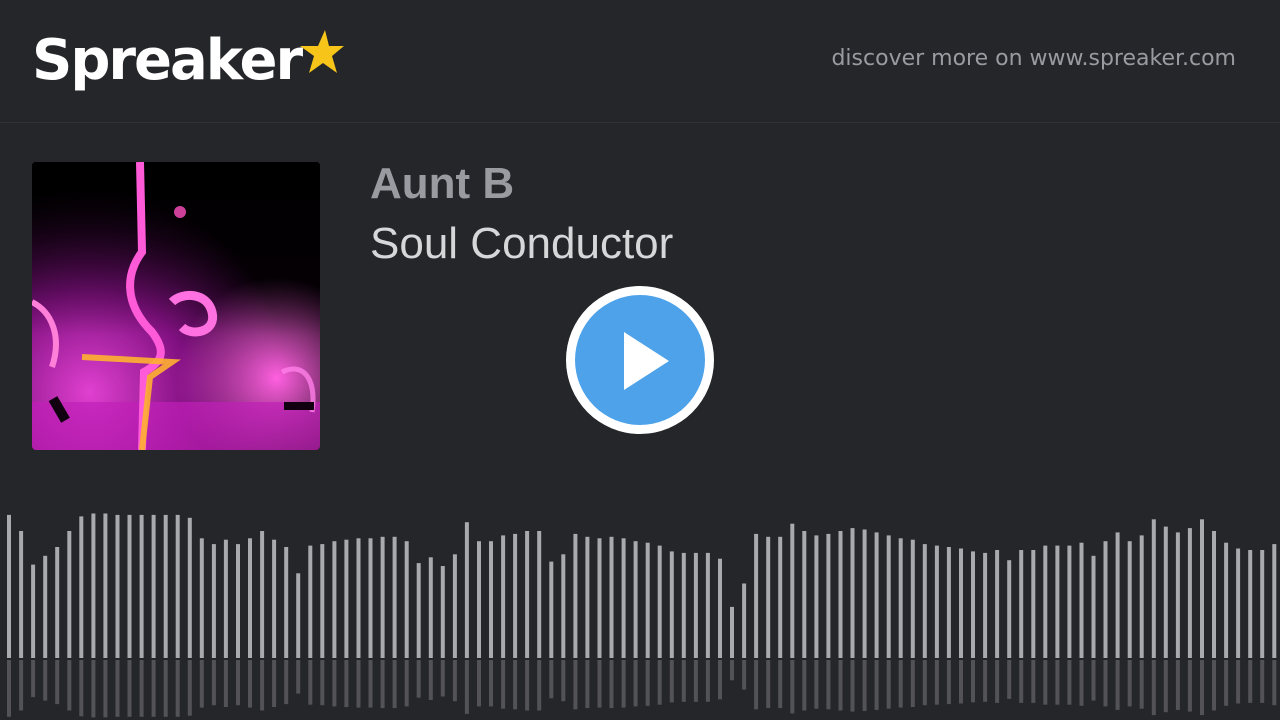 The width and height of the screenshot is (1280, 720). What do you see at coordinates (176, 306) in the screenshot?
I see `episode-cover-art` at bounding box center [176, 306].